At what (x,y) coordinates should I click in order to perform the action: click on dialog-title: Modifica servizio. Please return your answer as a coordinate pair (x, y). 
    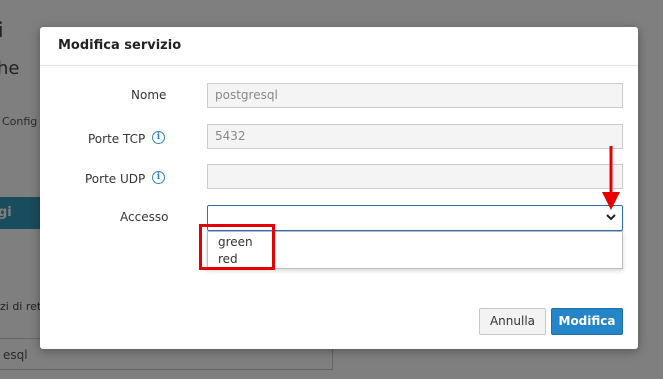
    Looking at the image, I should click on (120, 45).